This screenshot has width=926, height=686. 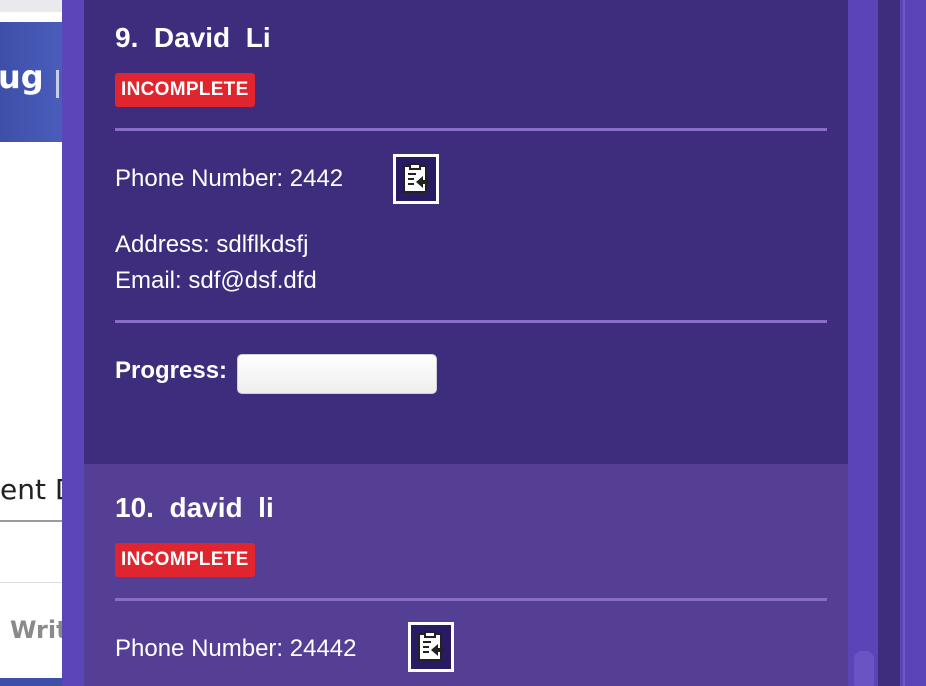 What do you see at coordinates (36, 630) in the screenshot?
I see `background-tab: Writ` at bounding box center [36, 630].